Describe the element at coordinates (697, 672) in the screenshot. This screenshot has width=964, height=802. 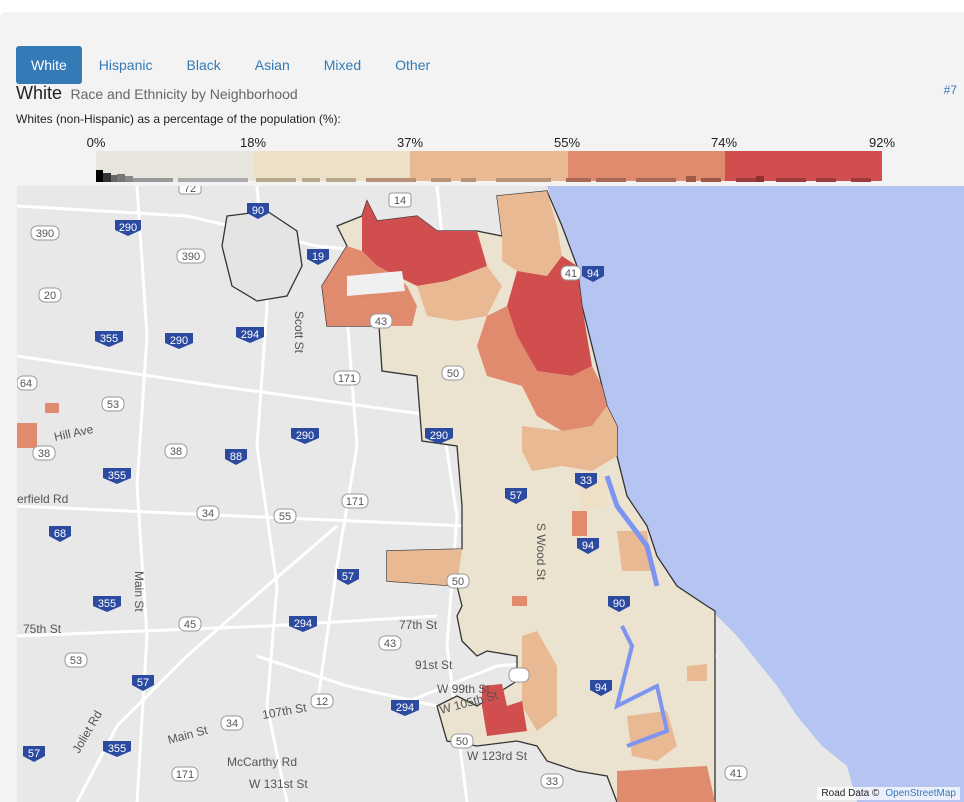
I see `area-mid` at that location.